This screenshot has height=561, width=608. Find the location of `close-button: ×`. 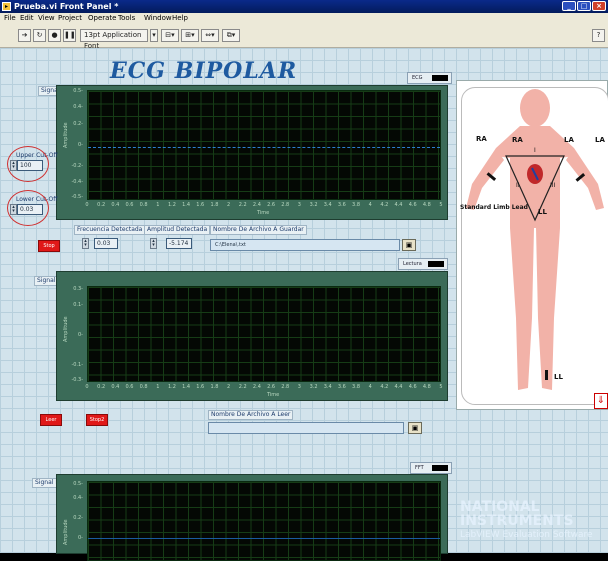

close-button: × is located at coordinates (599, 6).